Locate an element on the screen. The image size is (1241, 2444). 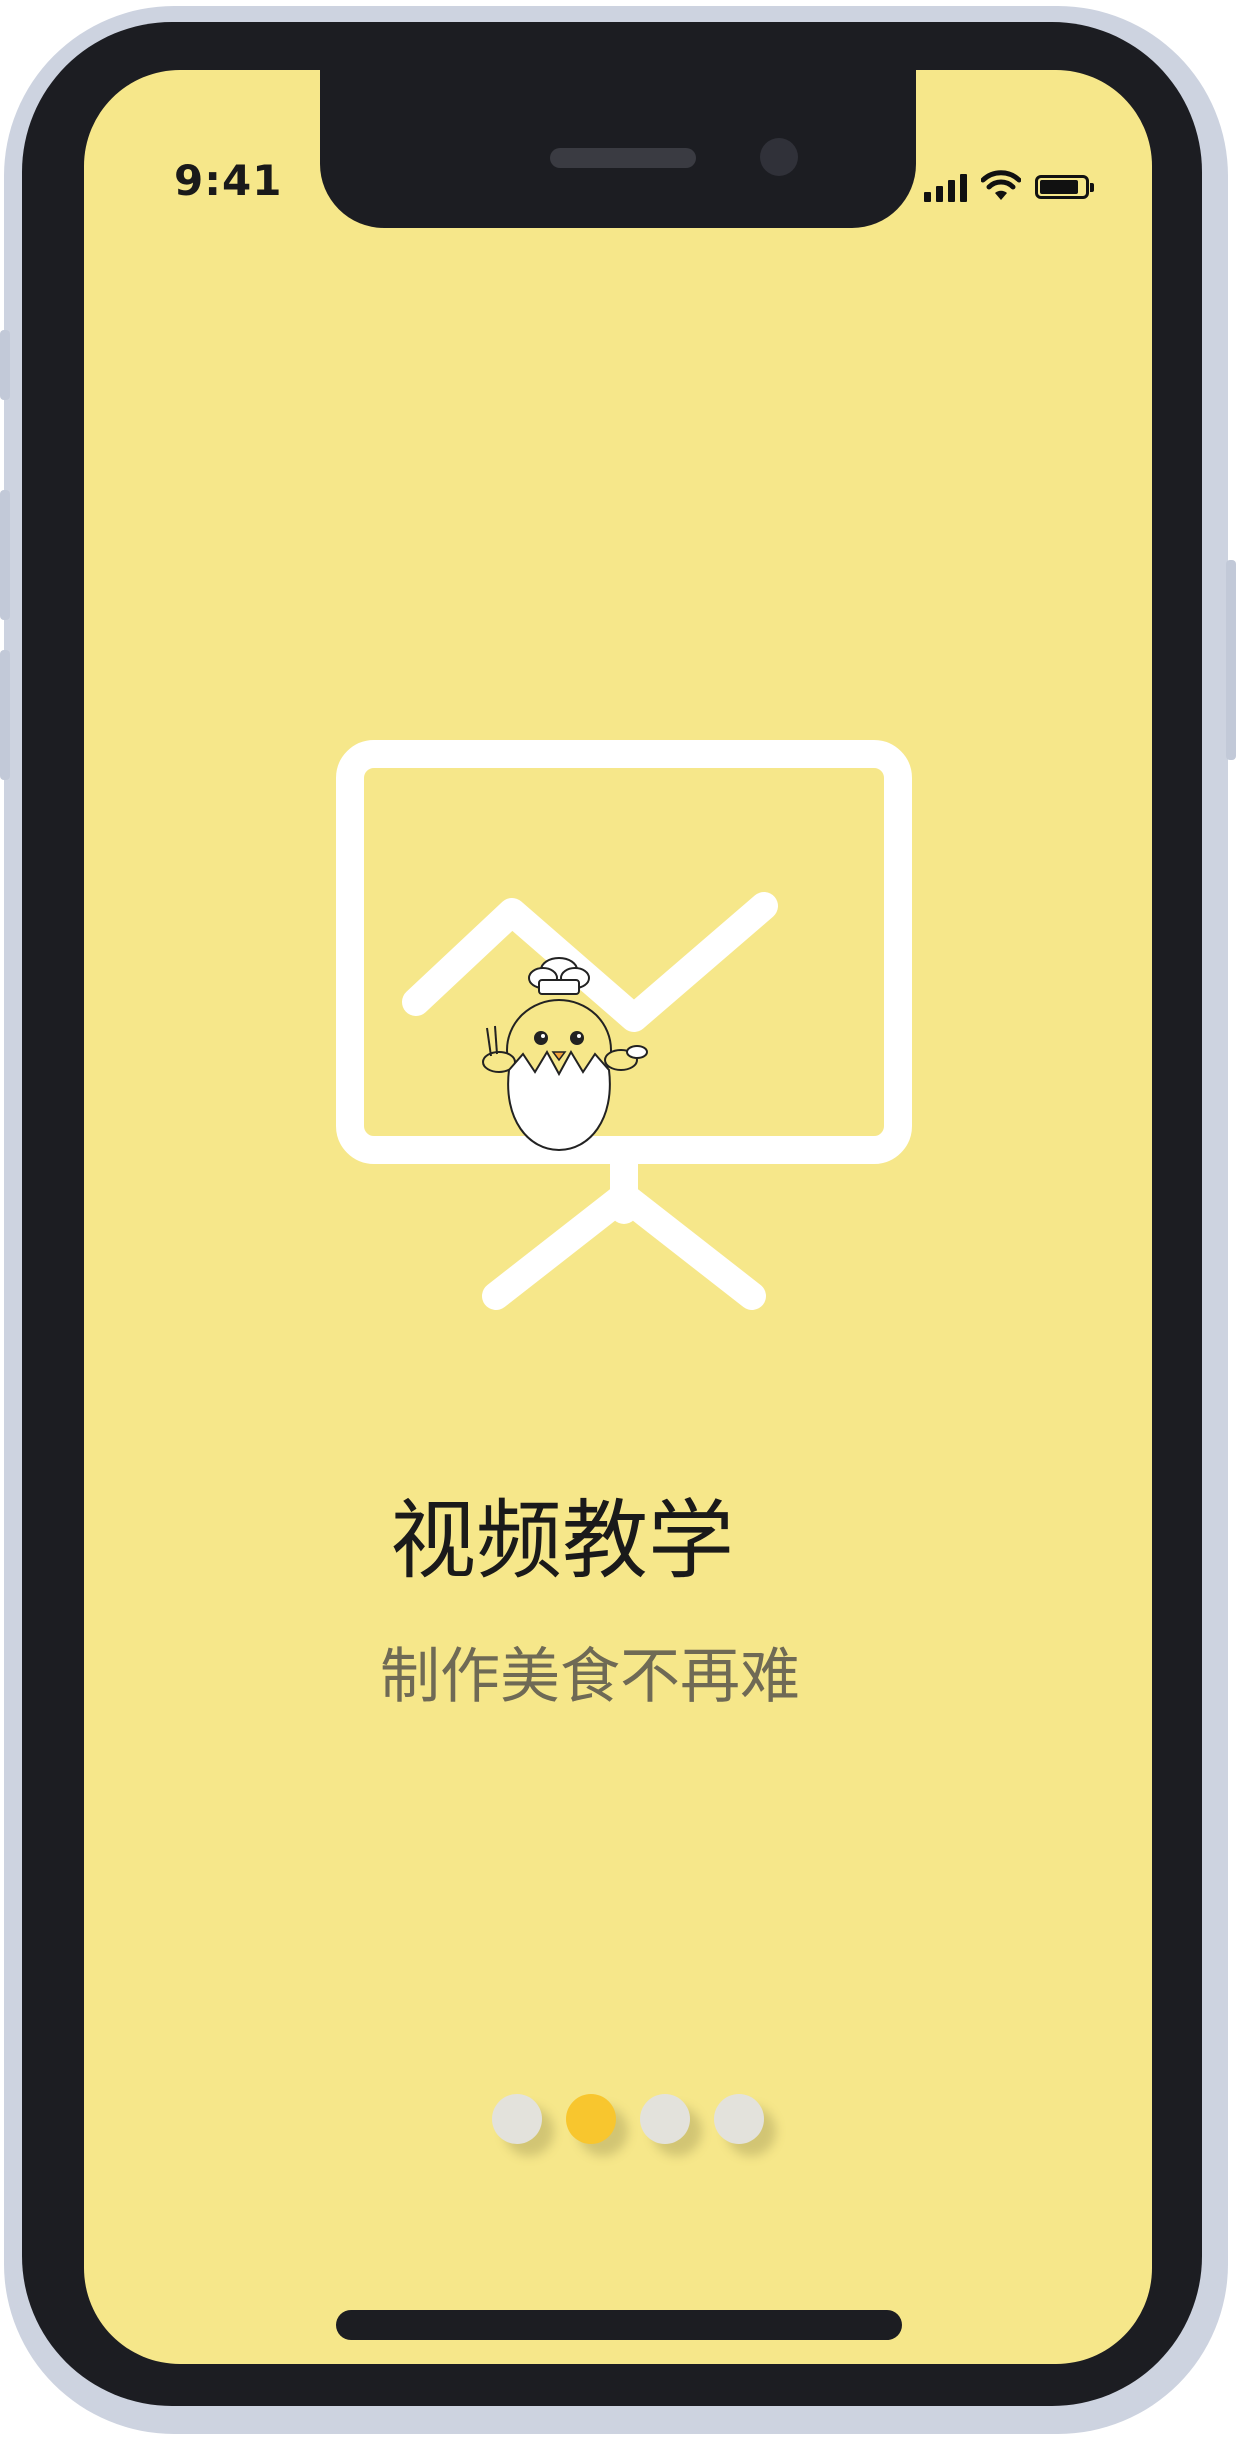
status-time: 9:41 is located at coordinates (228, 180).